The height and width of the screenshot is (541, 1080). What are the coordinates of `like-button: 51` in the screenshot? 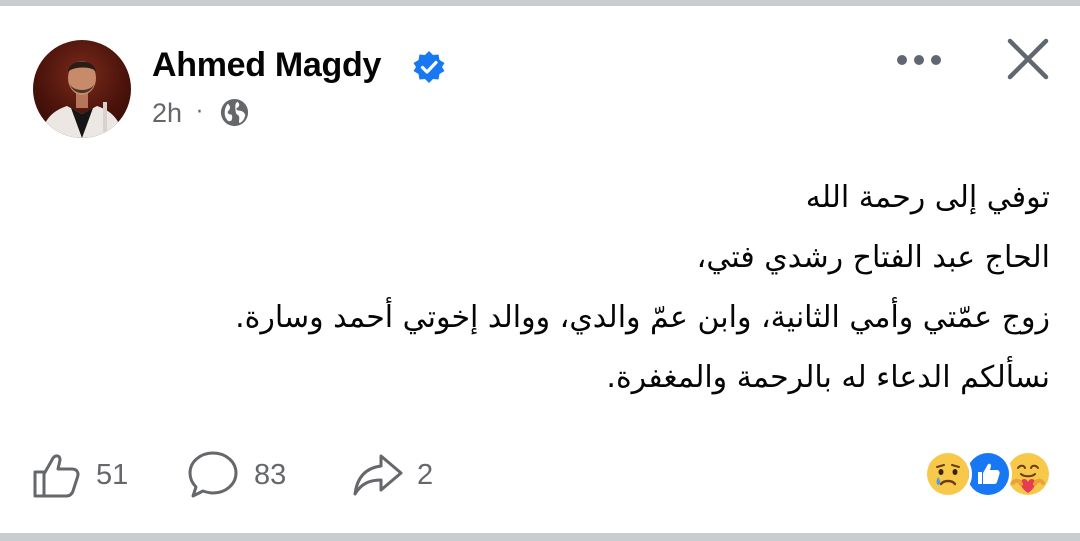 It's located at (85, 475).